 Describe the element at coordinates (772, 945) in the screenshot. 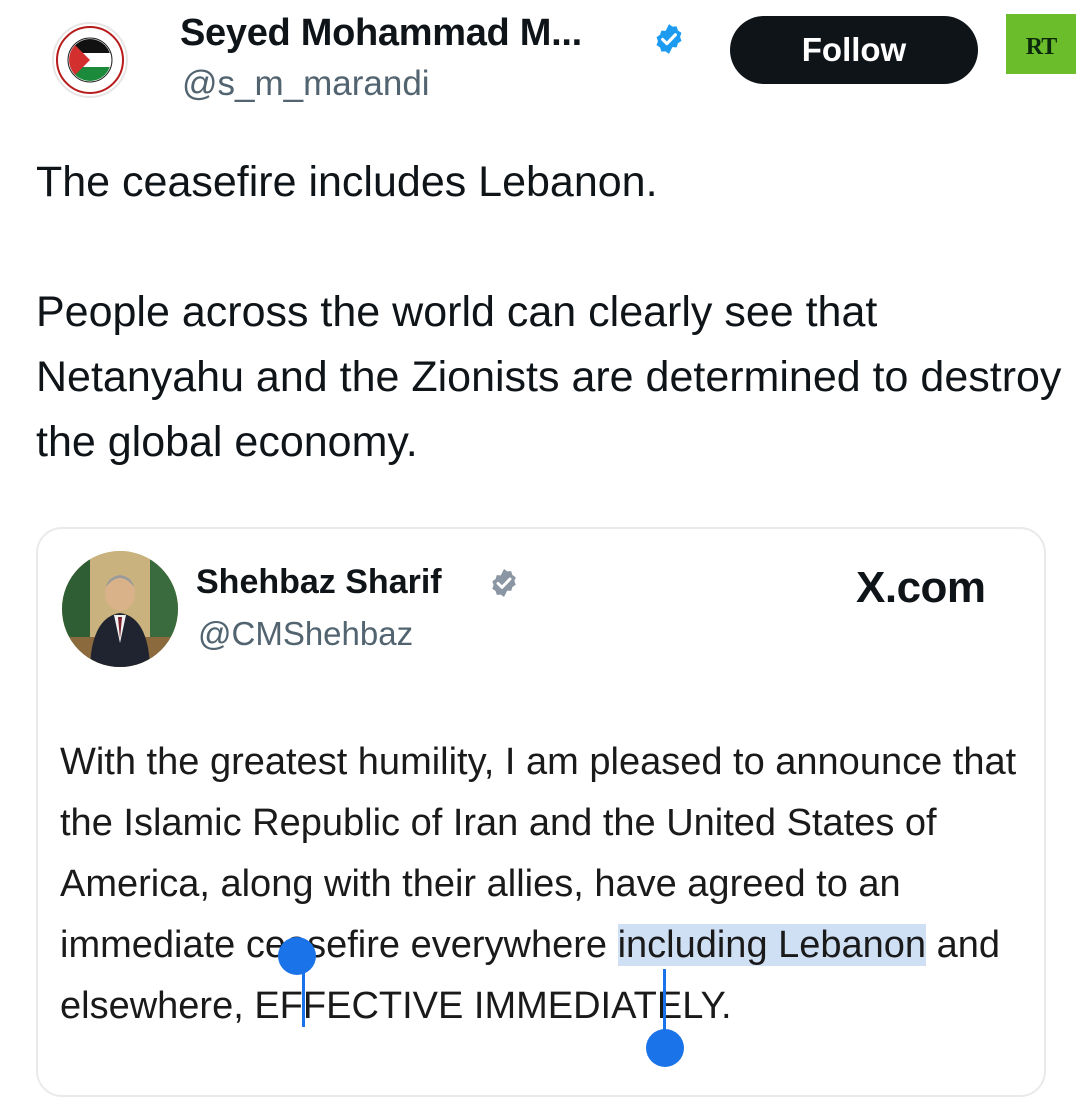

I see `selected-text-highlight: including Lebanon` at that location.